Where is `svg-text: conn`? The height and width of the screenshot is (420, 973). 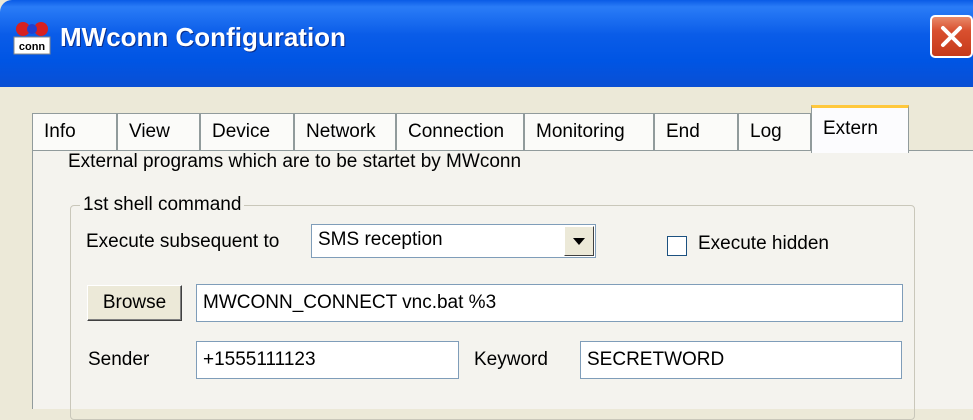
svg-text: conn is located at coordinates (32, 47).